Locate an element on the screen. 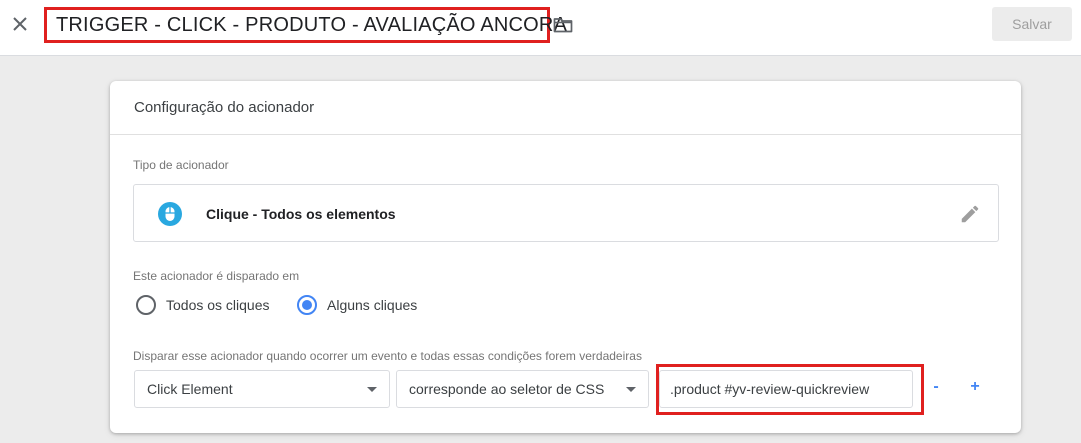  add-condition-button: + is located at coordinates (975, 387).